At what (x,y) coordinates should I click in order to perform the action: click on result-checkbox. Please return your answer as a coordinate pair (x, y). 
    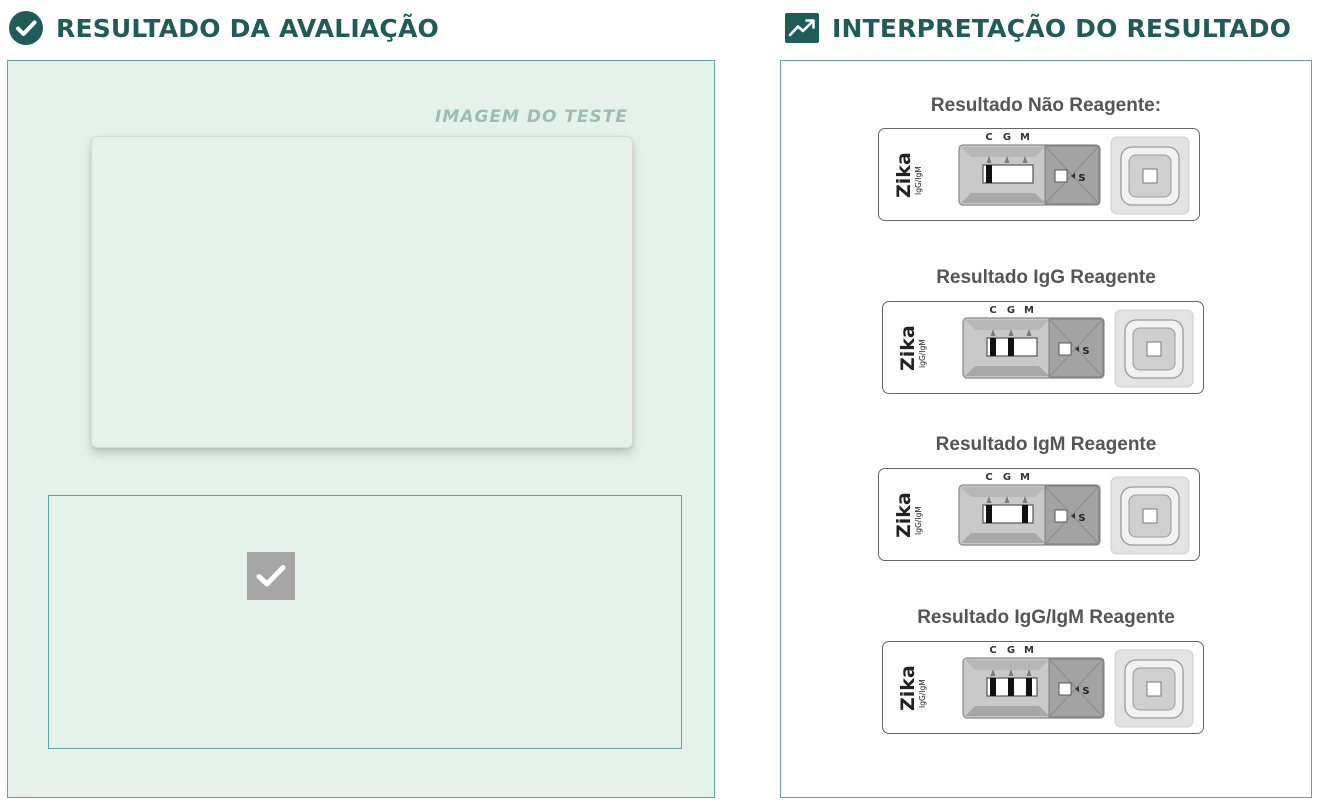
    Looking at the image, I should click on (271, 576).